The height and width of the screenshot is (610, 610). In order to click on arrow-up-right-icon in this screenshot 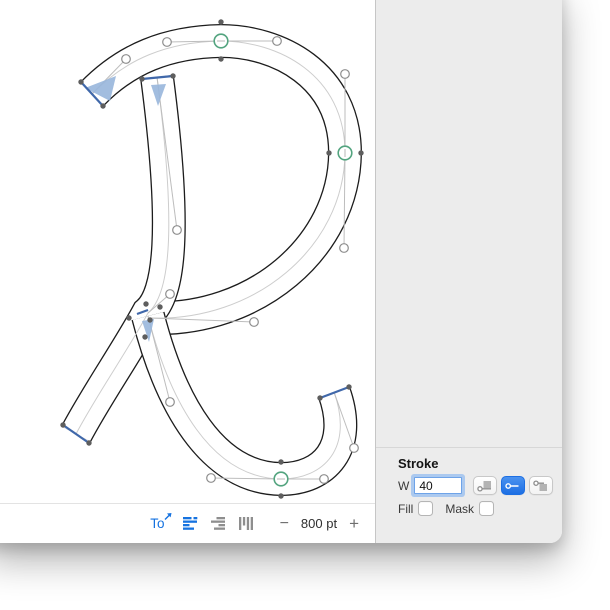, I will do `click(168, 516)`.